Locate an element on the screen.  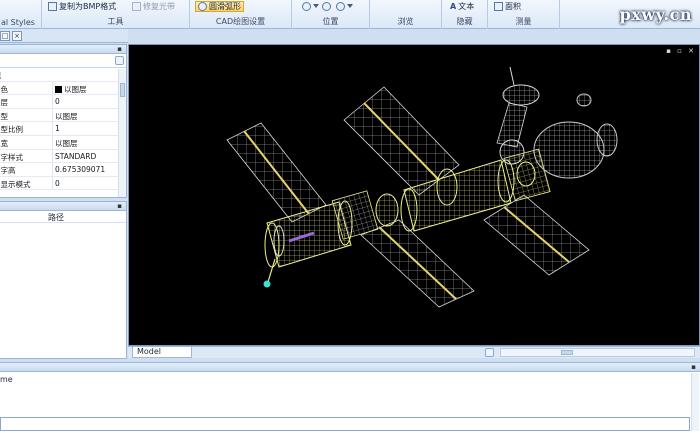
docking-mast is located at coordinates (518, 107).